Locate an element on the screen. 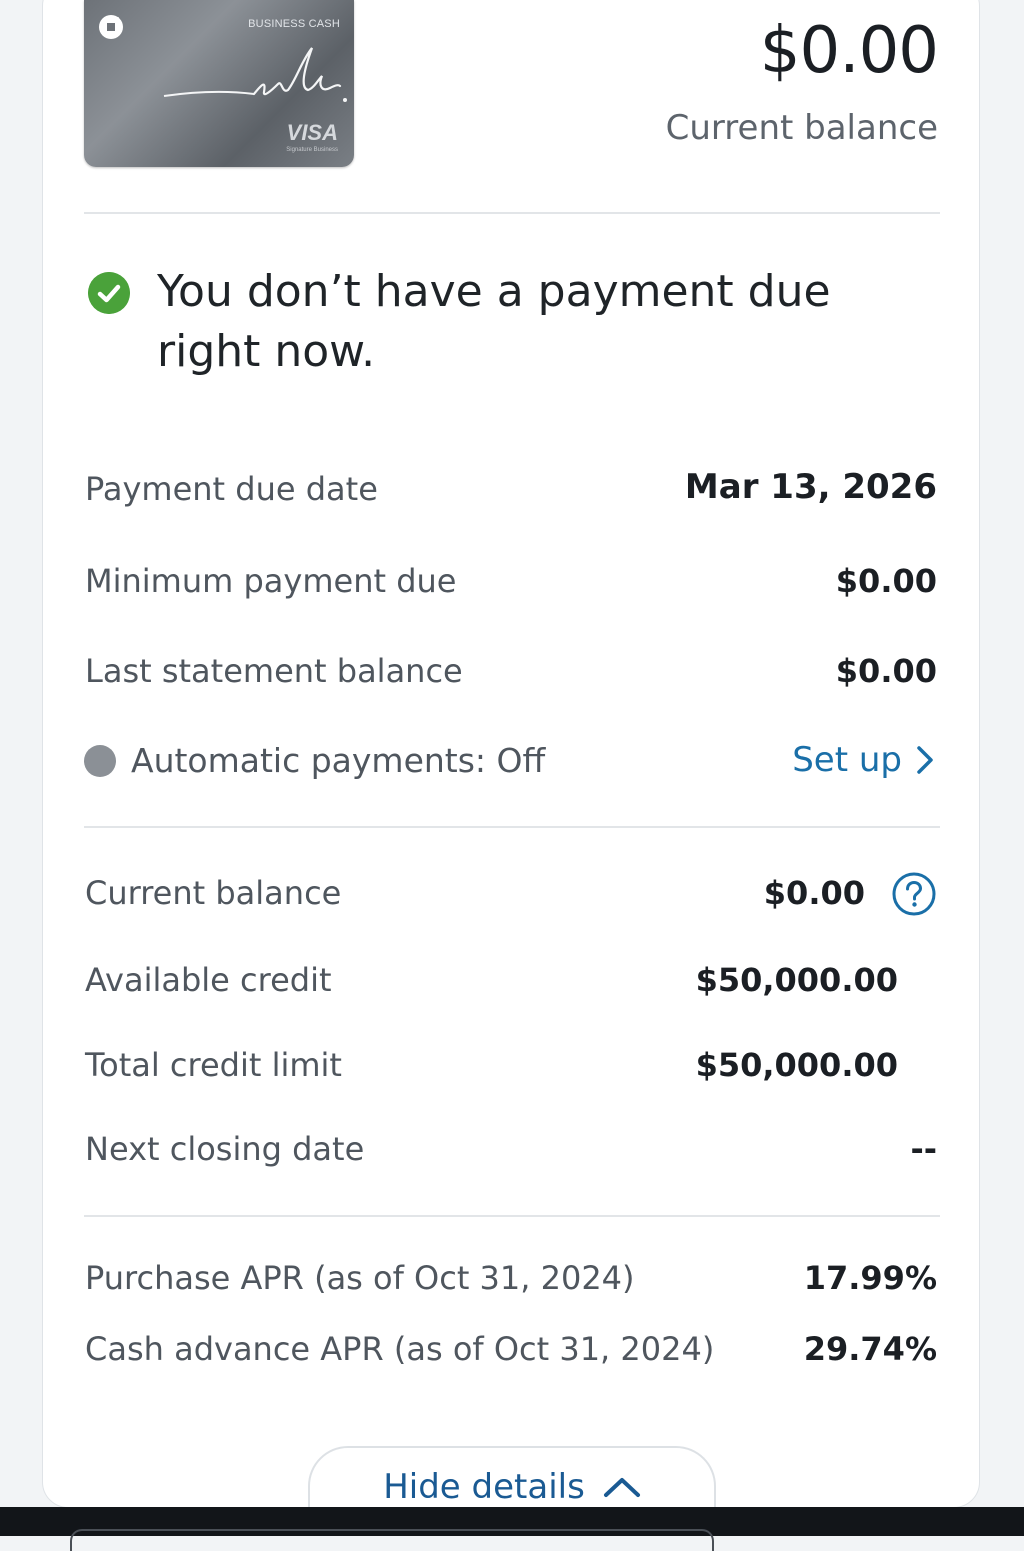  ink-logo is located at coordinates (255, 74).